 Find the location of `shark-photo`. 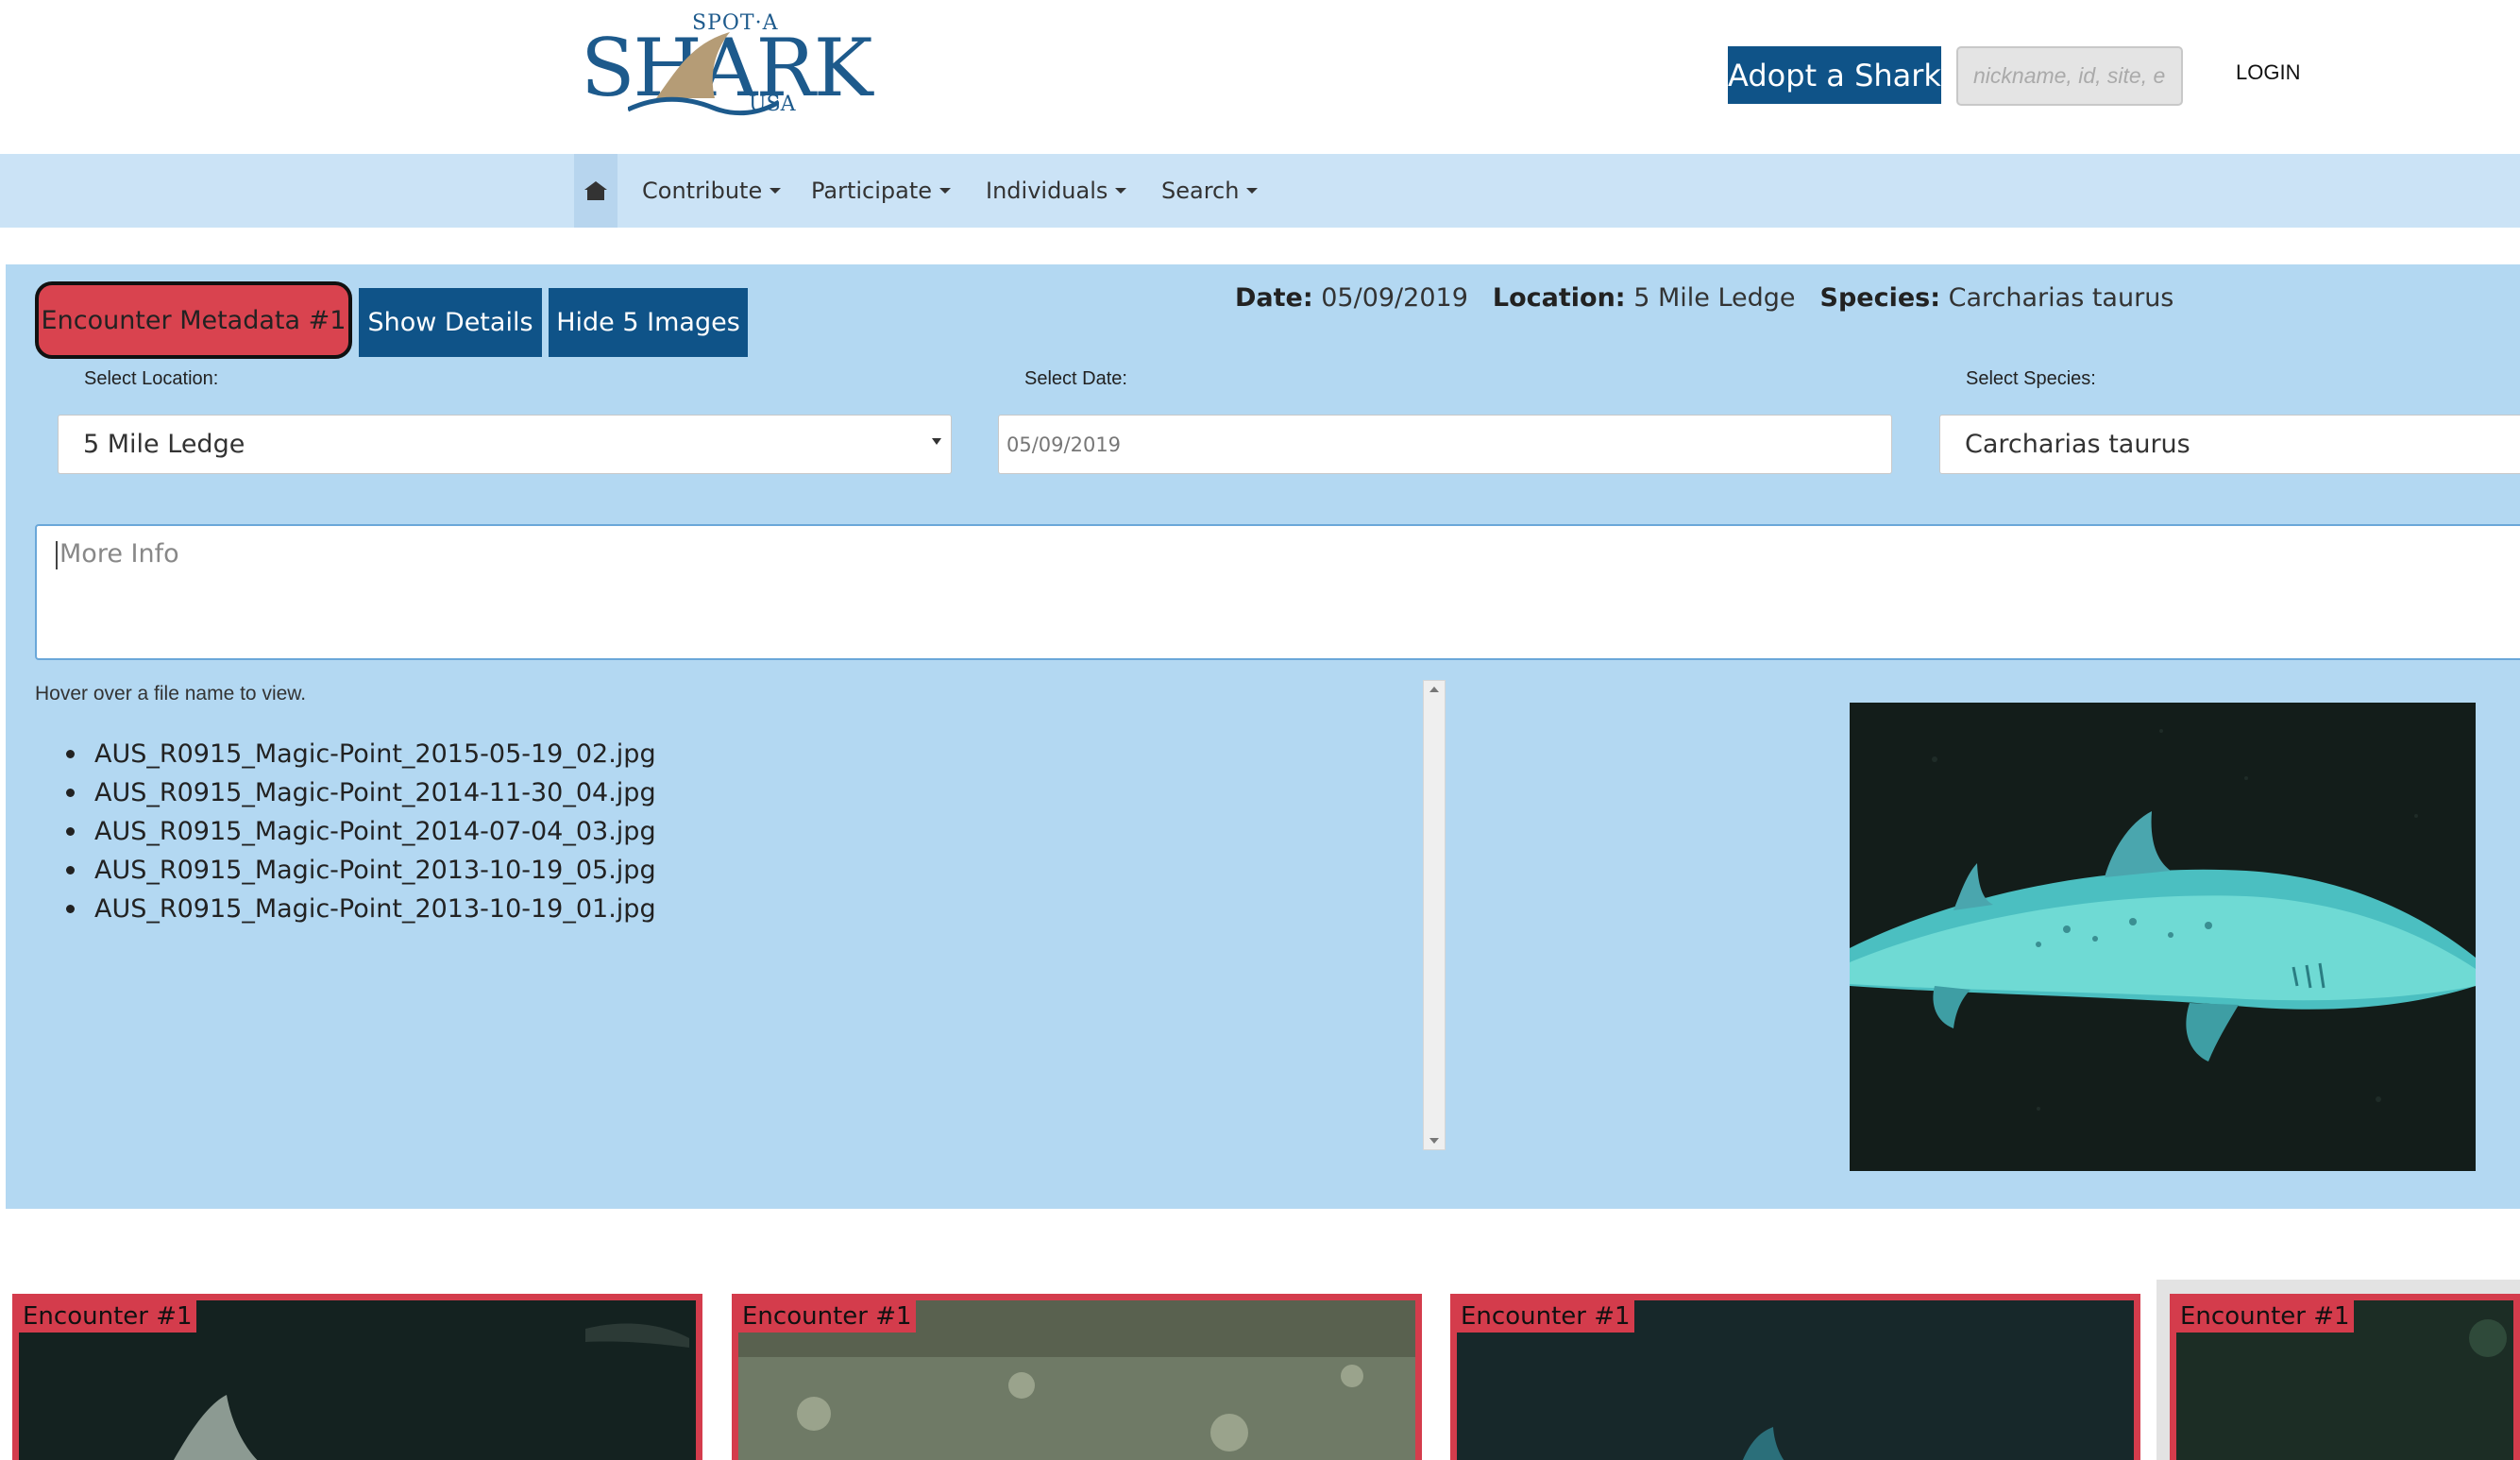

shark-photo is located at coordinates (2163, 937).